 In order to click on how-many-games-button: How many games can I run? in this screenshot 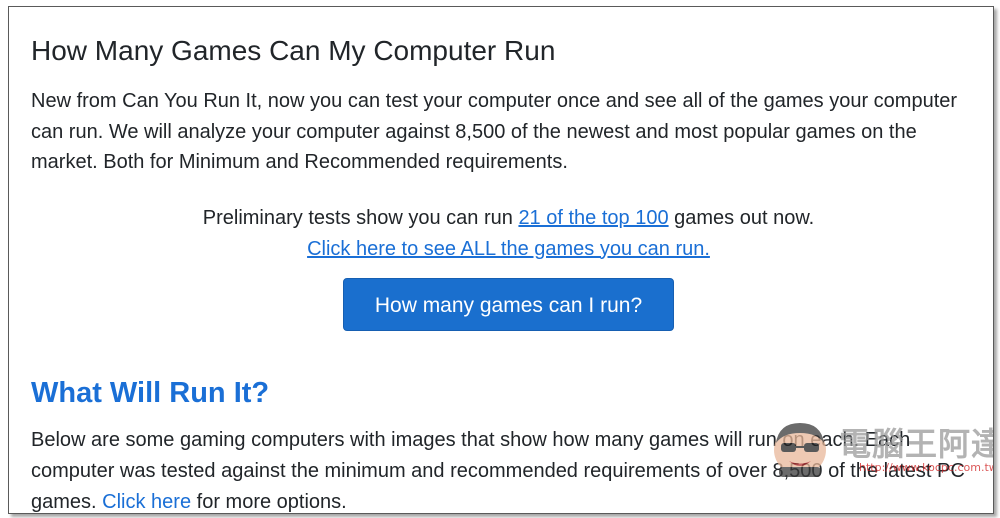, I will do `click(508, 304)`.